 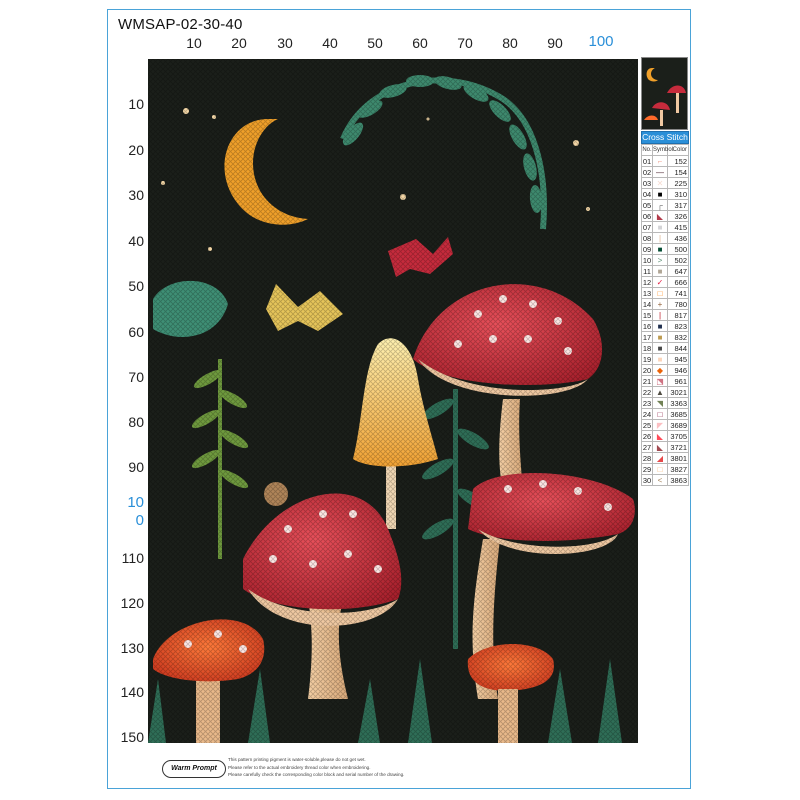 What do you see at coordinates (647, 425) in the screenshot?
I see `legend-row-number: 25` at bounding box center [647, 425].